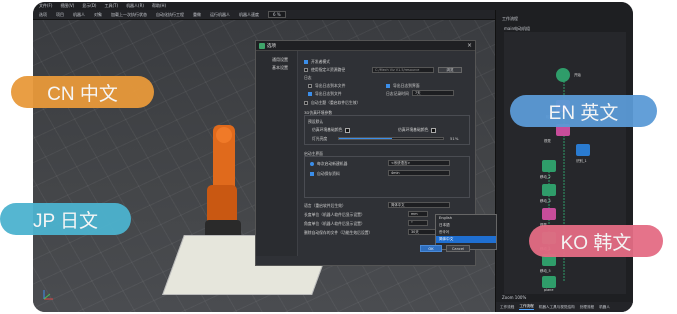 The image size is (677, 314). What do you see at coordinates (403, 70) in the screenshot?
I see `path-field: C:/Mech Viz V1.5/resource` at bounding box center [403, 70].